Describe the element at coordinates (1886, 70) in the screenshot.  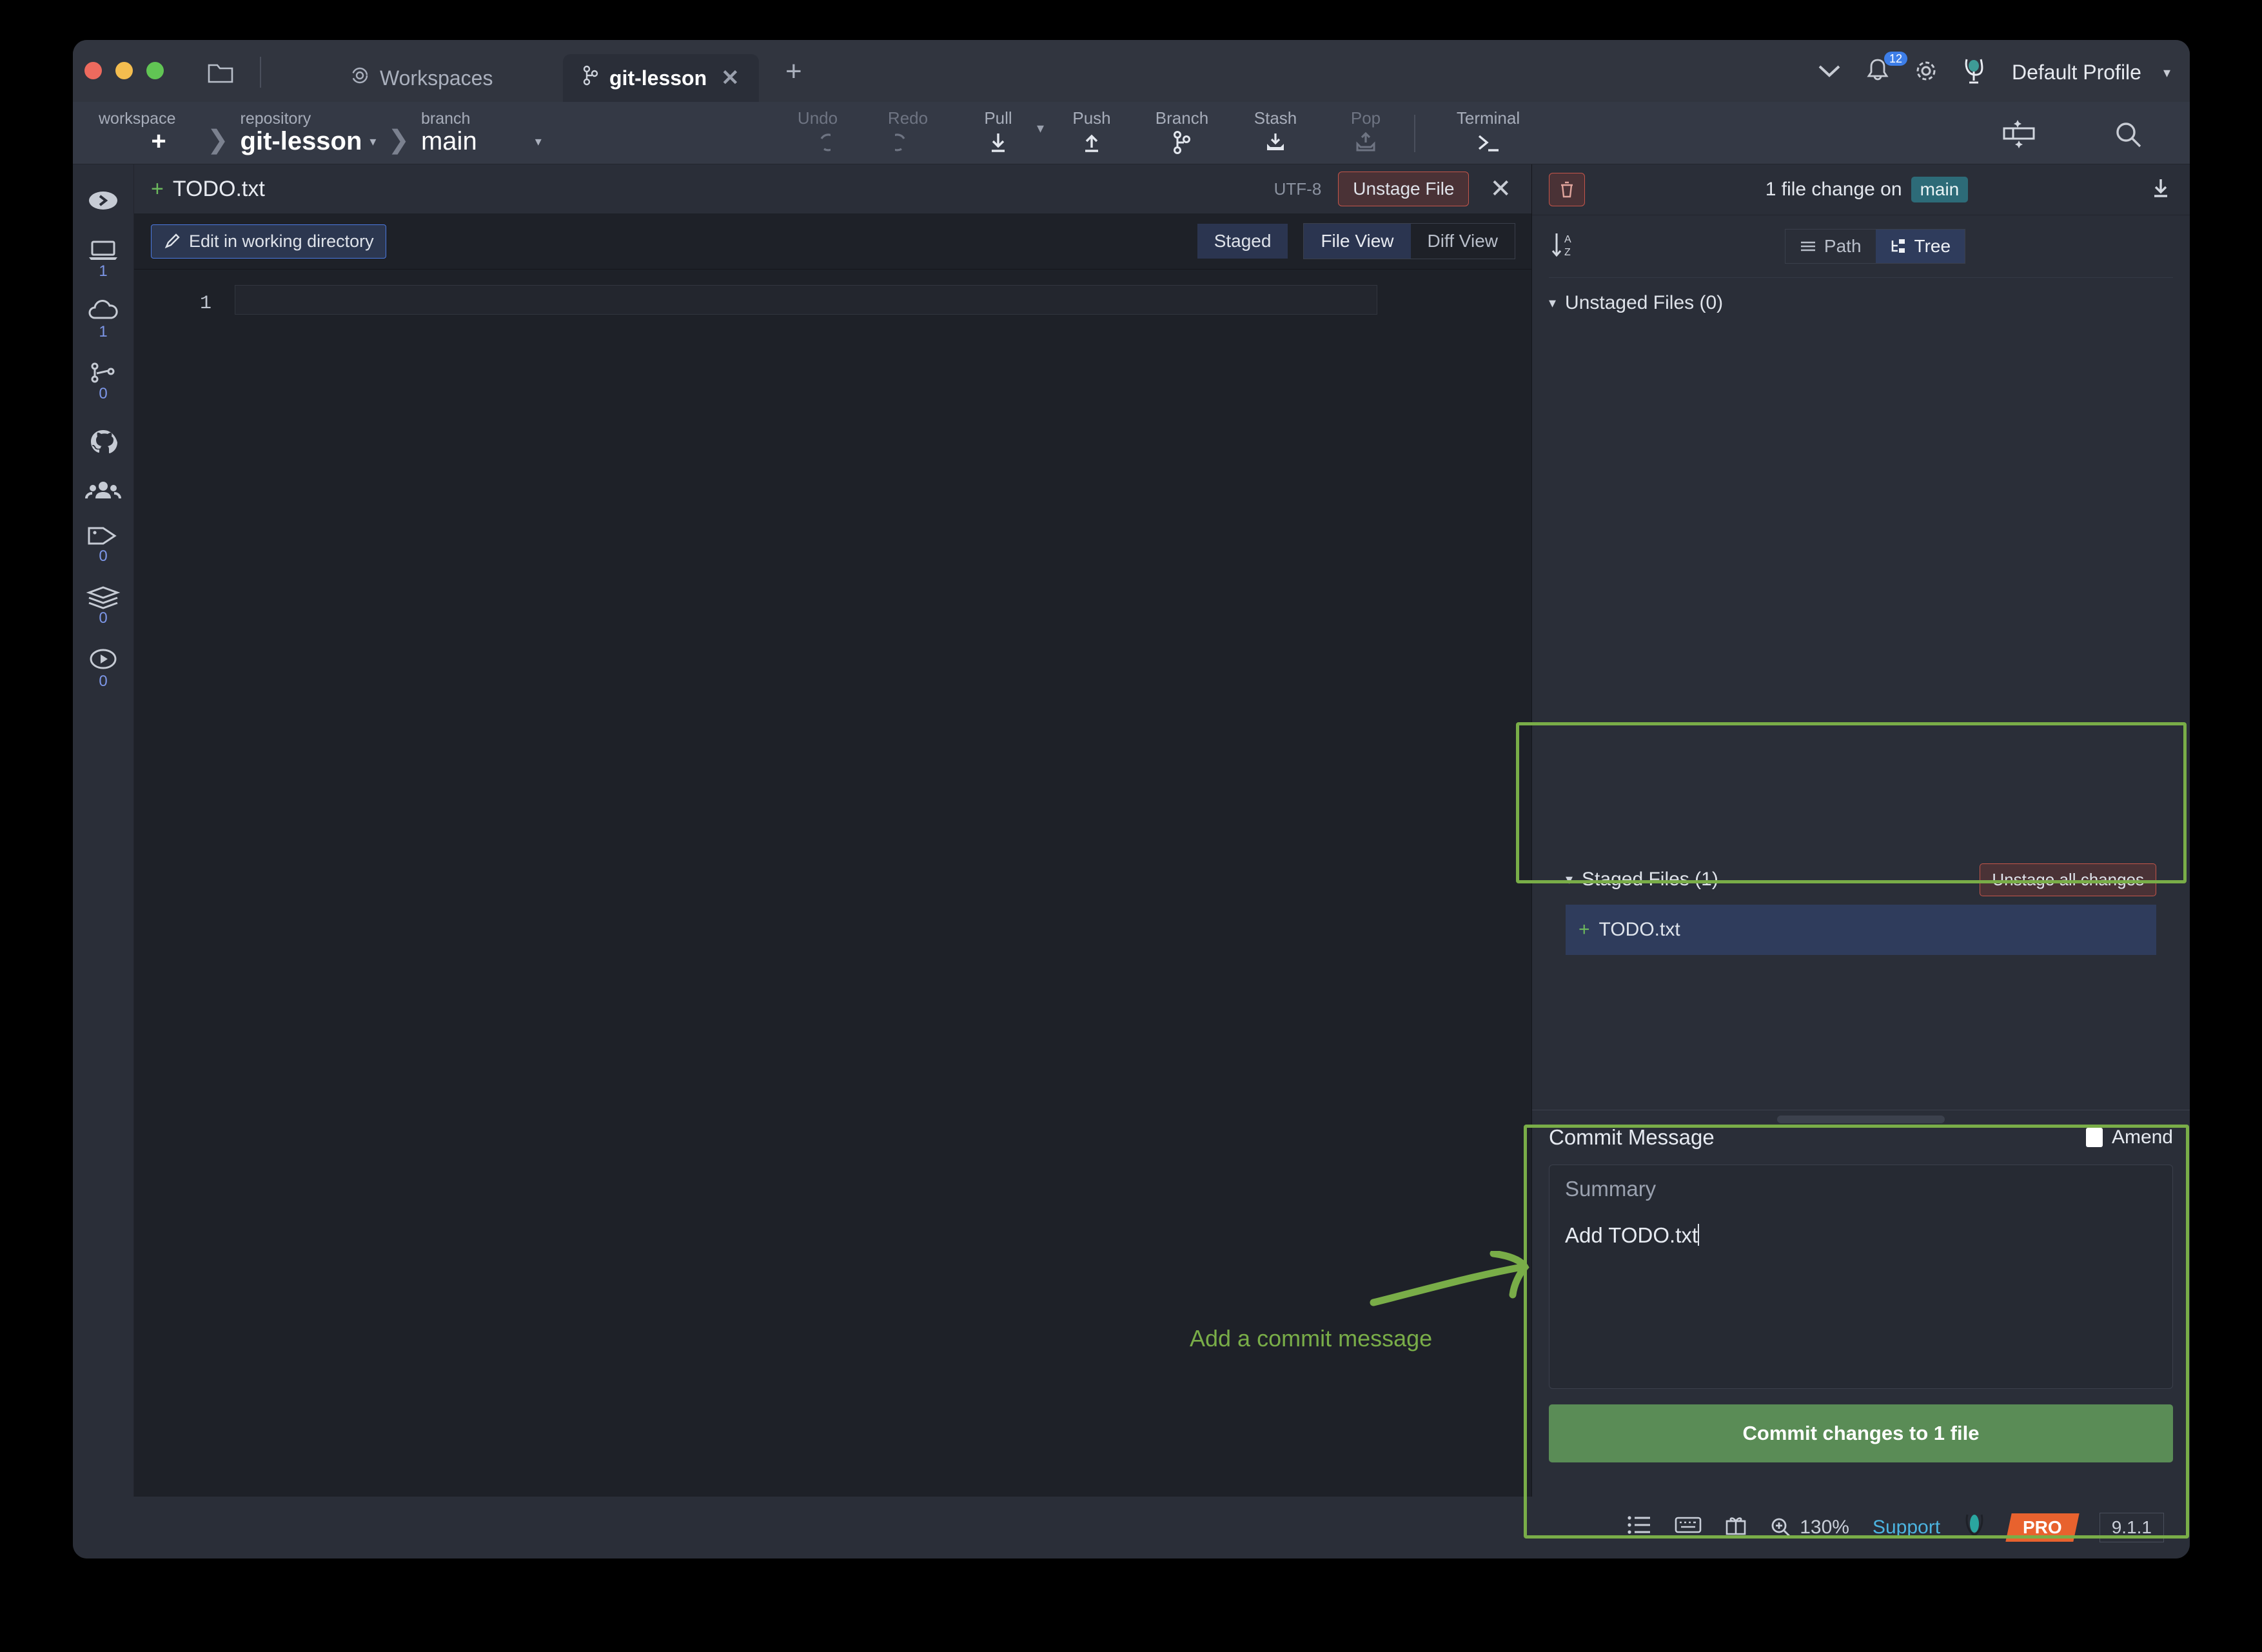
I see `notifications-button: 12` at that location.